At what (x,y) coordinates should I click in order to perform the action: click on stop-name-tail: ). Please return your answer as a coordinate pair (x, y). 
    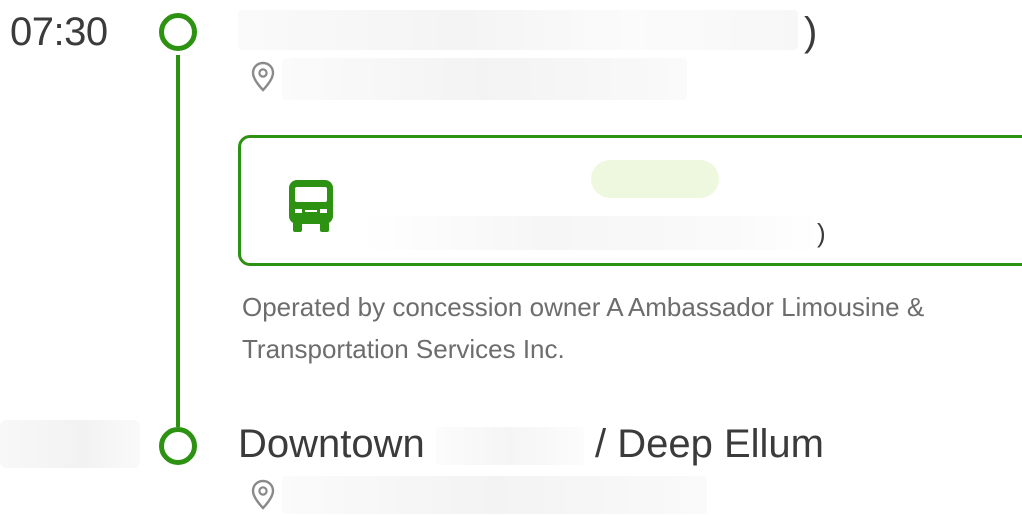
    Looking at the image, I should click on (811, 32).